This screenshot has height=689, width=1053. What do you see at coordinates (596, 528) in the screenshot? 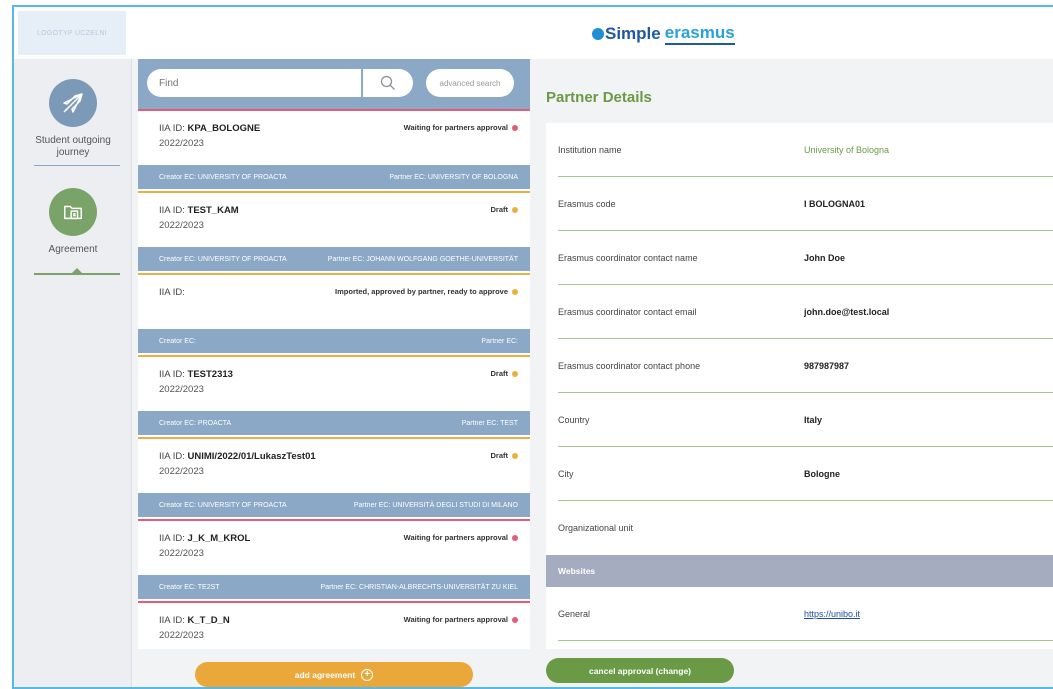
I see `detail-label: Organizational unit` at bounding box center [596, 528].